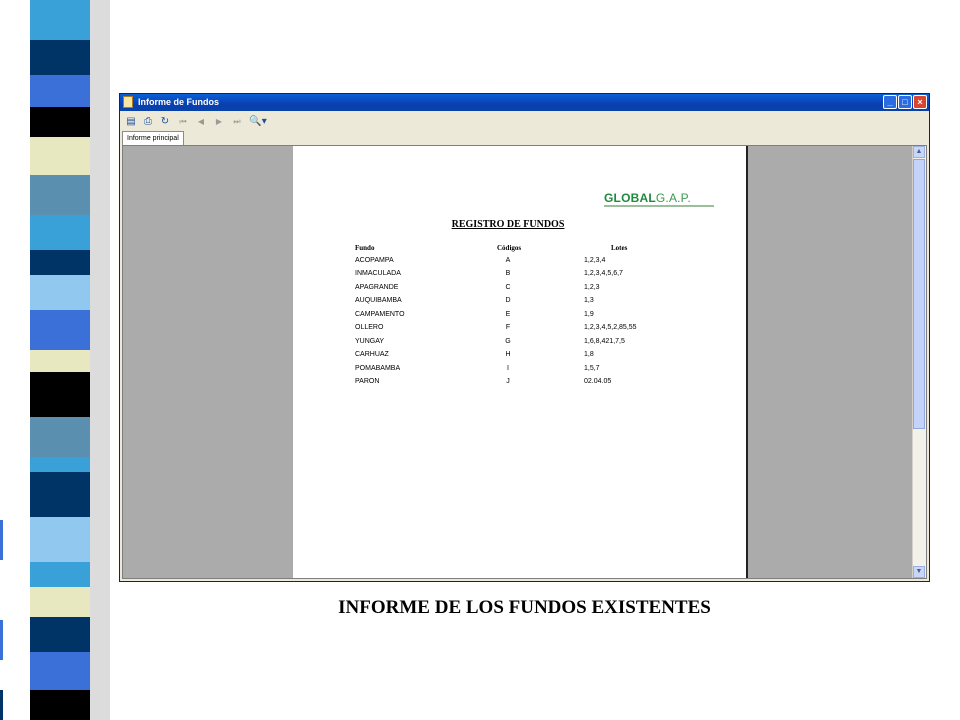 Image resolution: width=960 pixels, height=720 pixels. What do you see at coordinates (524, 102) in the screenshot?
I see `title-bar: Informe de Fundos _ □ ×` at bounding box center [524, 102].